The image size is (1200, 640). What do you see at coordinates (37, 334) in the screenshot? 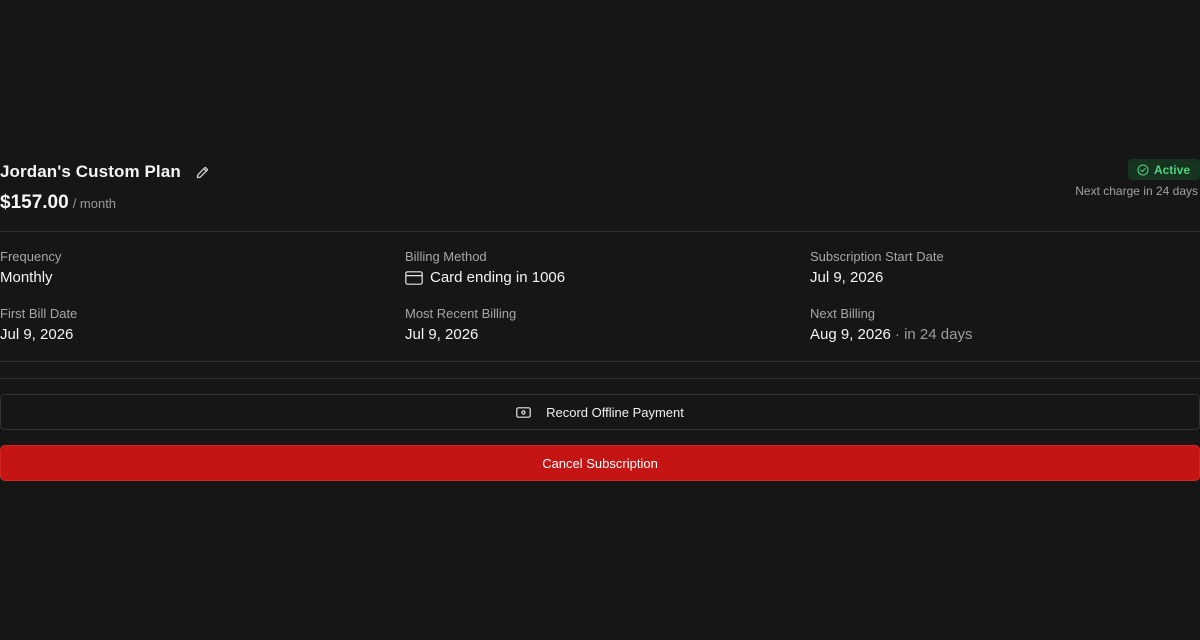
I see `first-bill-value: Jul 9, 2026` at bounding box center [37, 334].